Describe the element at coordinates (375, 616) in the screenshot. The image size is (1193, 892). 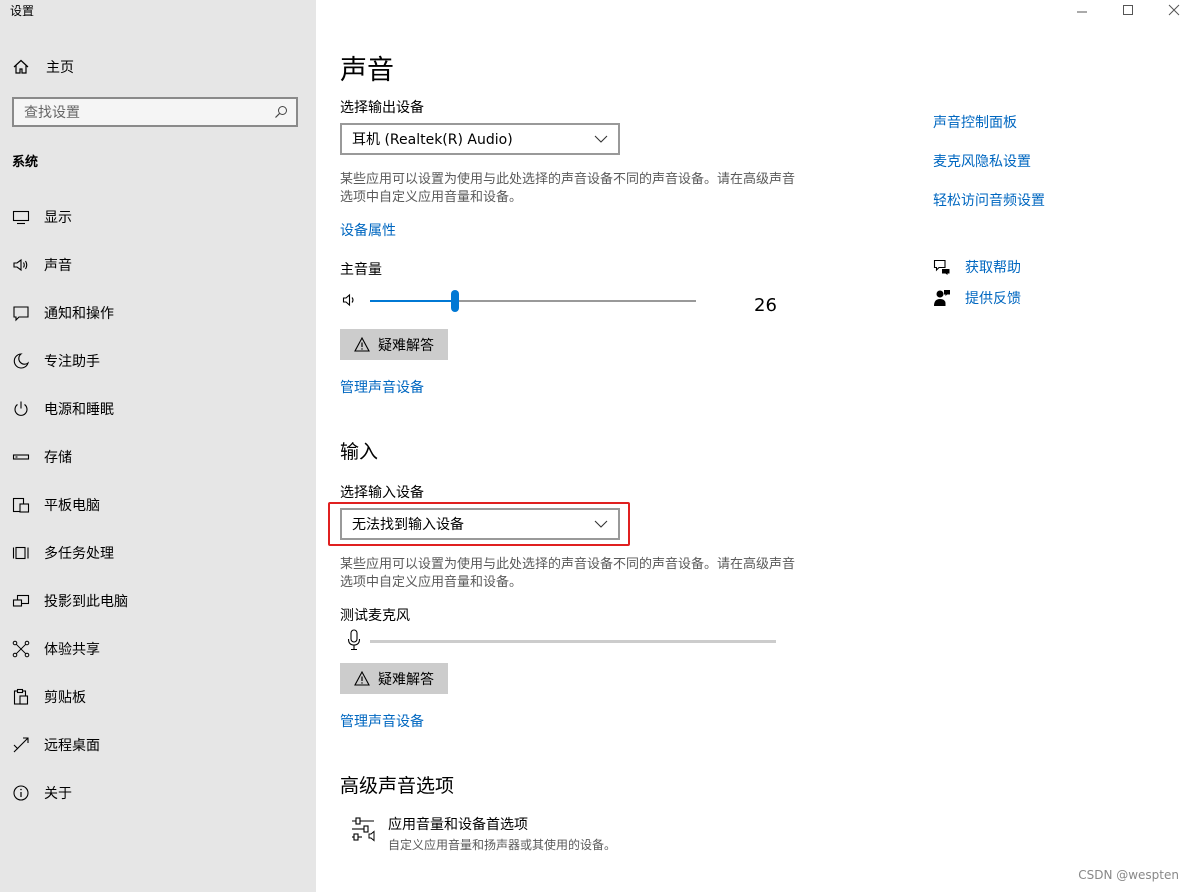
I see `test-mic-label: 测试麦克风` at that location.